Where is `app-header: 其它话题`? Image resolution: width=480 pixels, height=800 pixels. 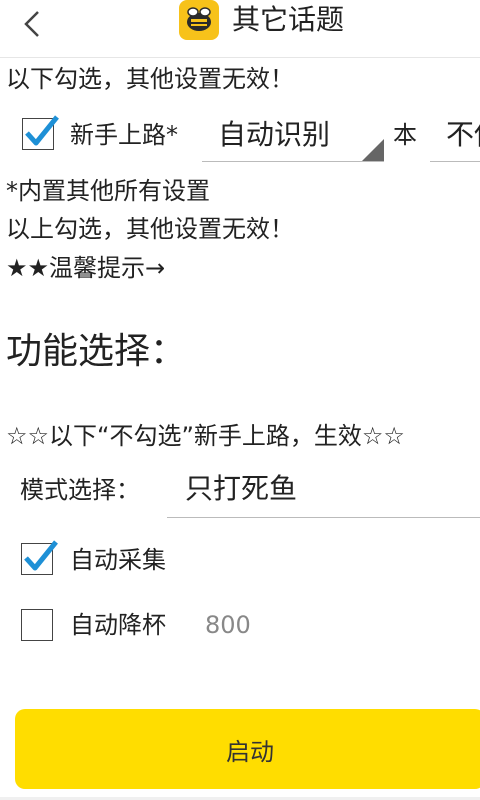
app-header: 其它话题 is located at coordinates (240, 29).